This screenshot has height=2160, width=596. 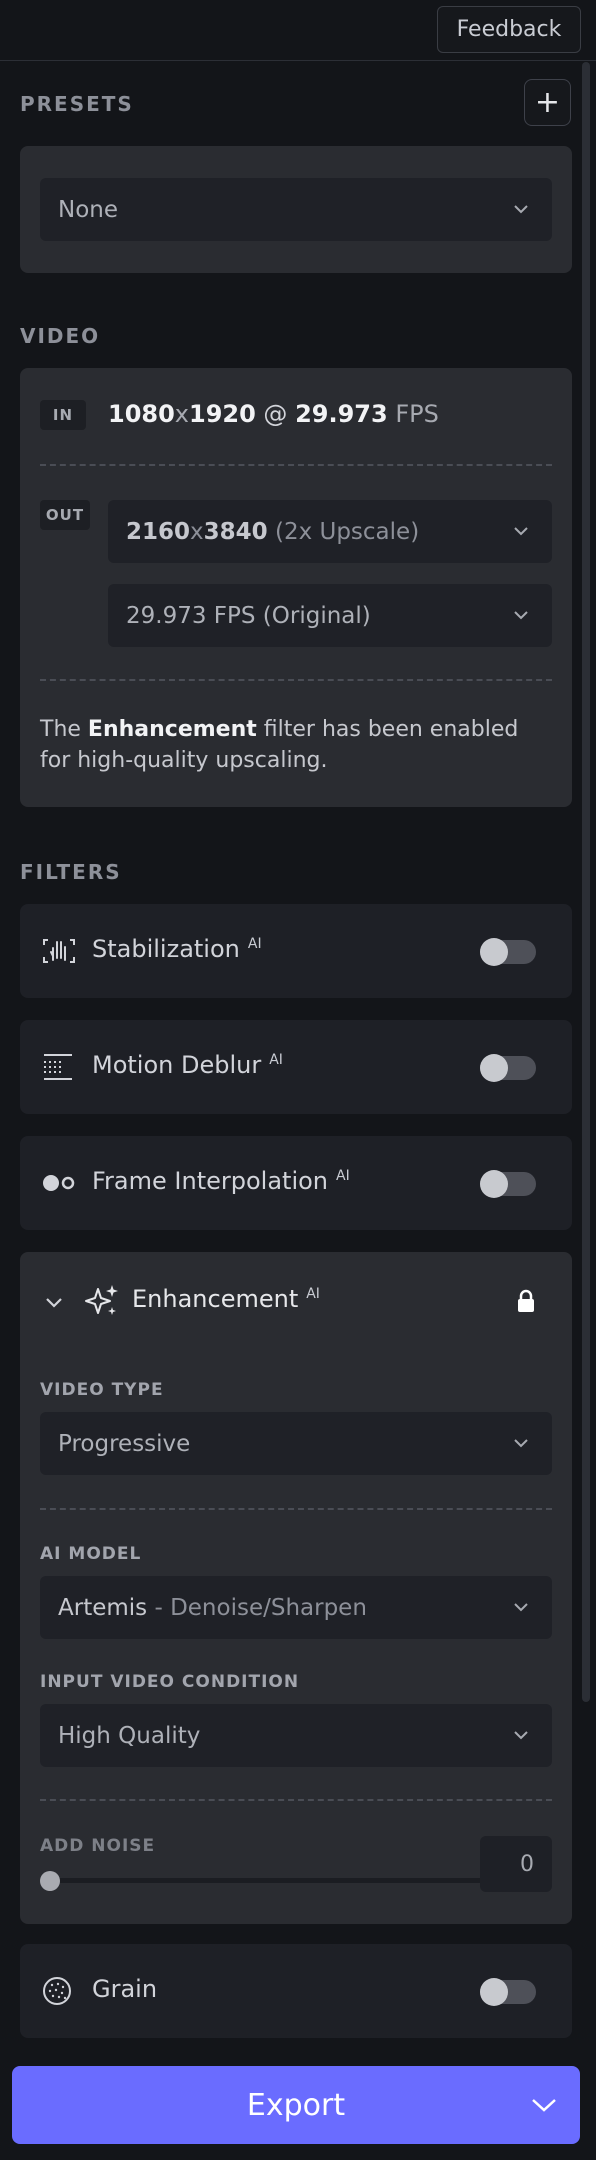 What do you see at coordinates (296, 1067) in the screenshot?
I see `filter-motion-deblur: Motion Deblur AI` at bounding box center [296, 1067].